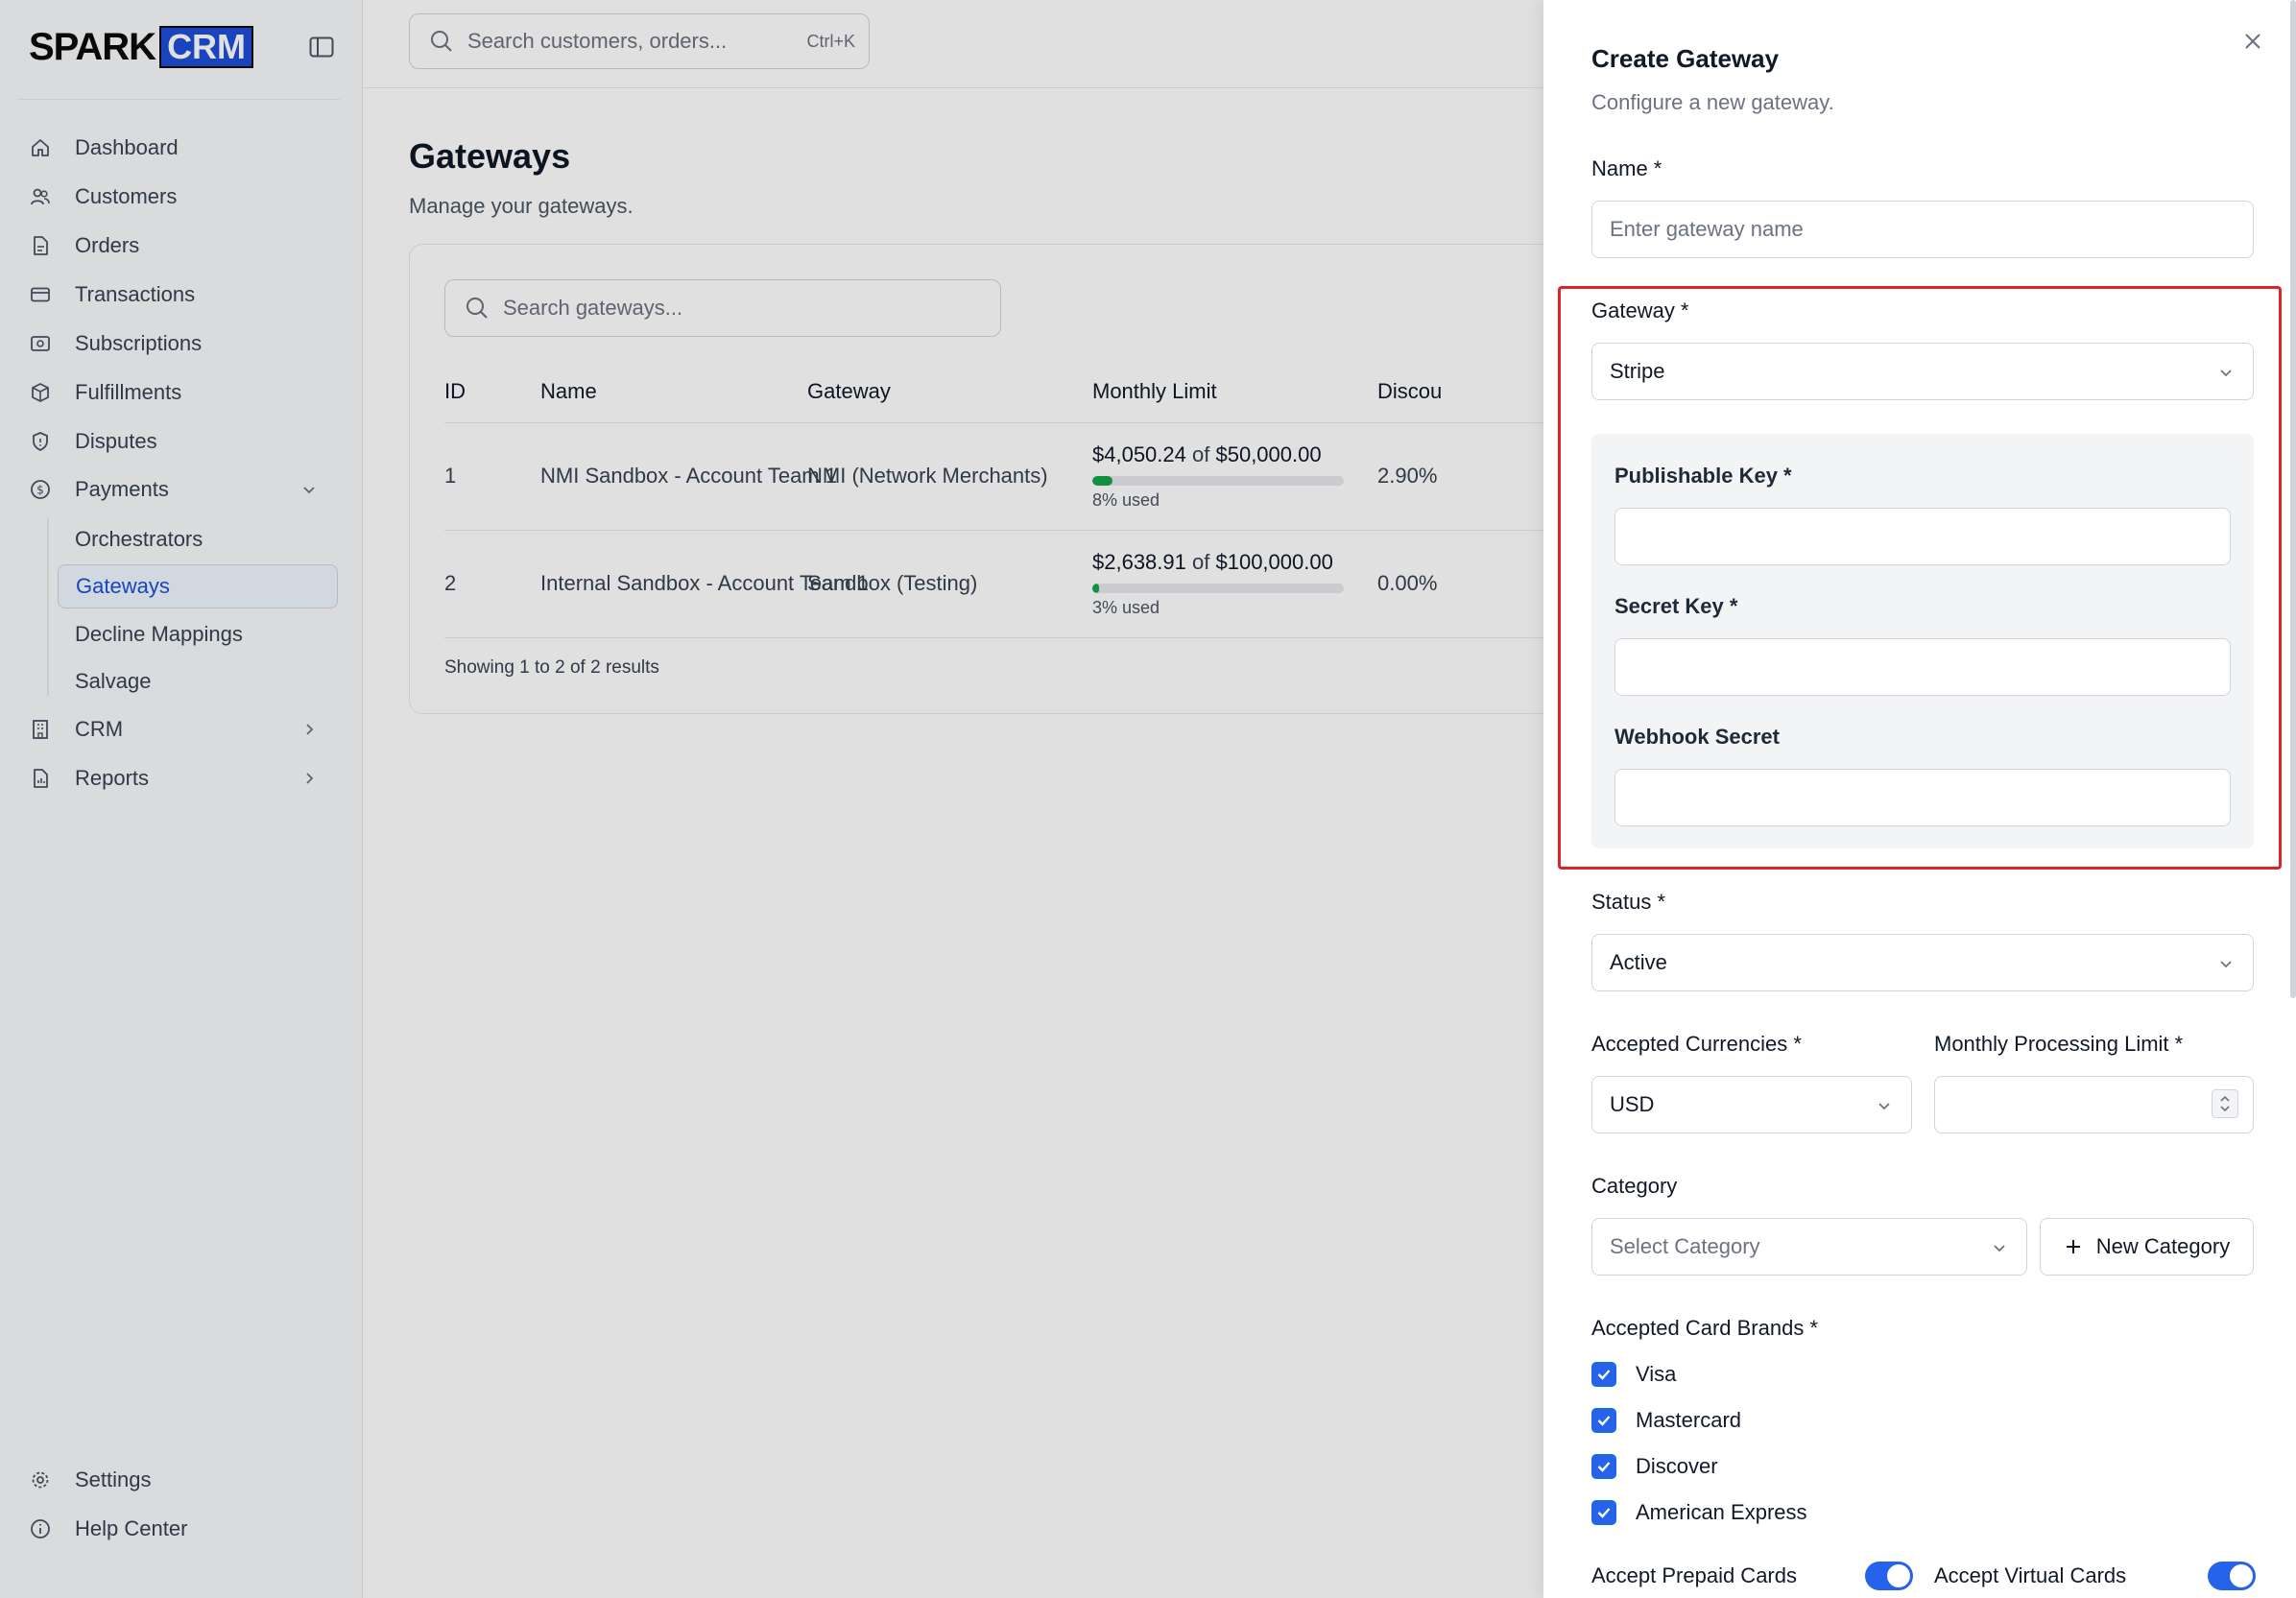  I want to click on accept-virtual-toggle, so click(2232, 1576).